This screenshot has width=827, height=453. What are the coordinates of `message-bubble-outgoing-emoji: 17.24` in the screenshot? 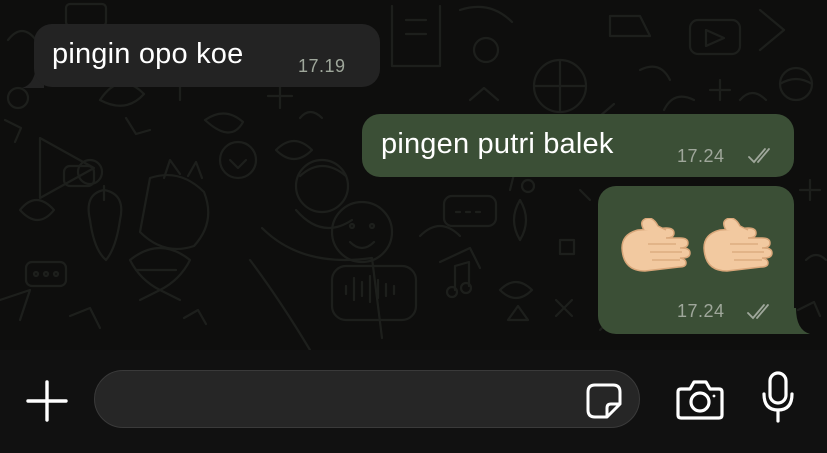 It's located at (696, 260).